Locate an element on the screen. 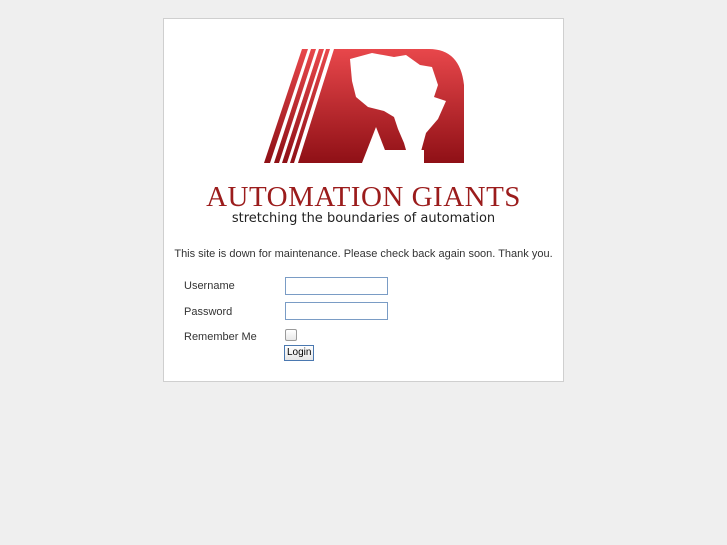 Image resolution: width=727 pixels, height=545 pixels. login-button: Login is located at coordinates (299, 353).